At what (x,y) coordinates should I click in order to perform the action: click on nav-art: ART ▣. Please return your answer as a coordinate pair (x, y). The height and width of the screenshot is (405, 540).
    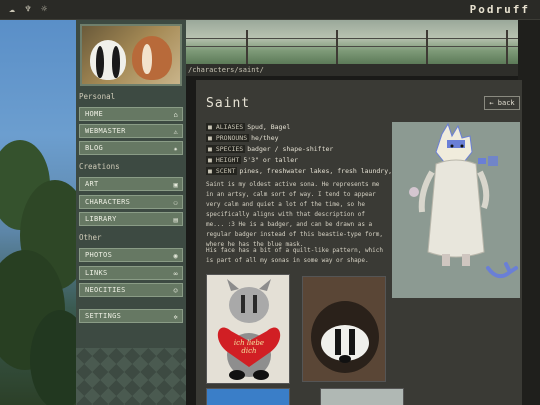
    Looking at the image, I should click on (131, 184).